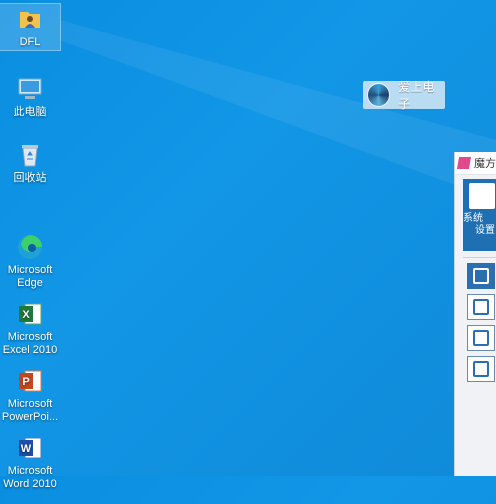  What do you see at coordinates (30, 477) in the screenshot?
I see `desktop-icon-label: Microsoft Word 2010` at bounding box center [30, 477].